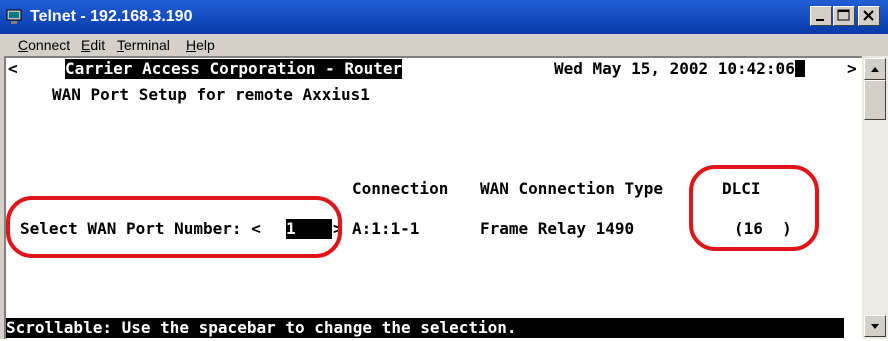 Image resolution: width=888 pixels, height=341 pixels. What do you see at coordinates (572, 188) in the screenshot?
I see `column-wan-connection-type: WAN Connection Type` at bounding box center [572, 188].